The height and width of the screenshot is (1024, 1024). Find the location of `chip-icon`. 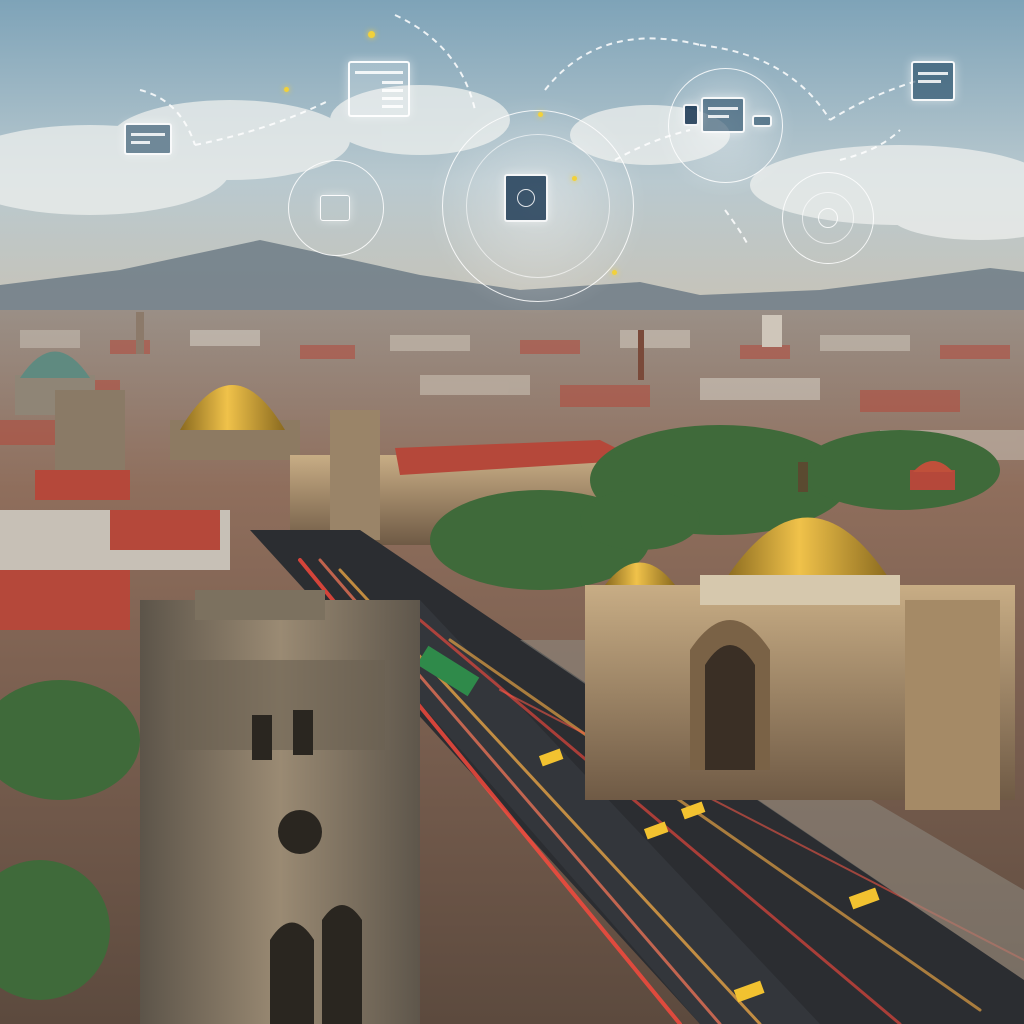

chip-icon is located at coordinates (526, 198).